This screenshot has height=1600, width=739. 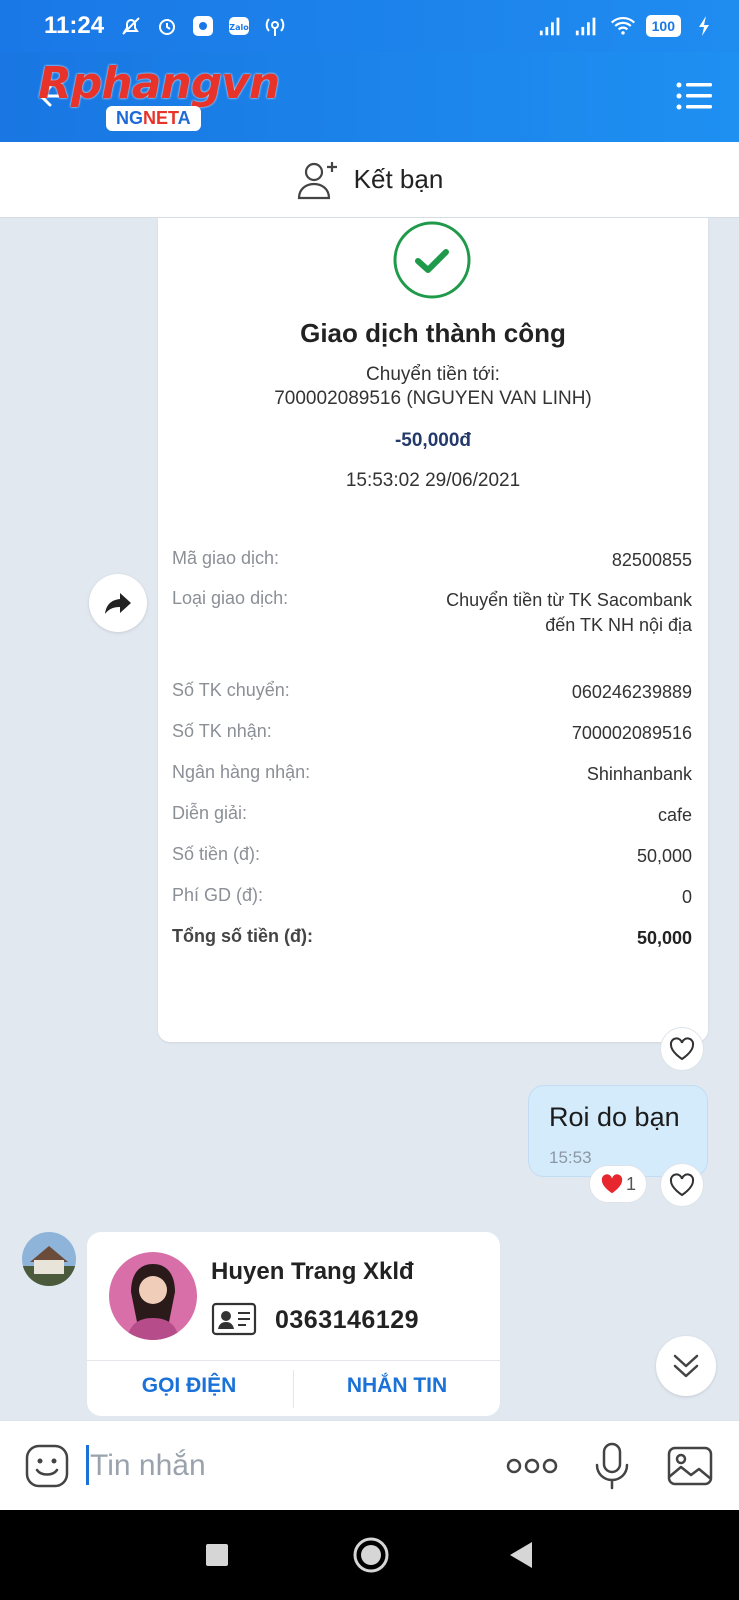 What do you see at coordinates (694, 96) in the screenshot?
I see `menu-icon` at bounding box center [694, 96].